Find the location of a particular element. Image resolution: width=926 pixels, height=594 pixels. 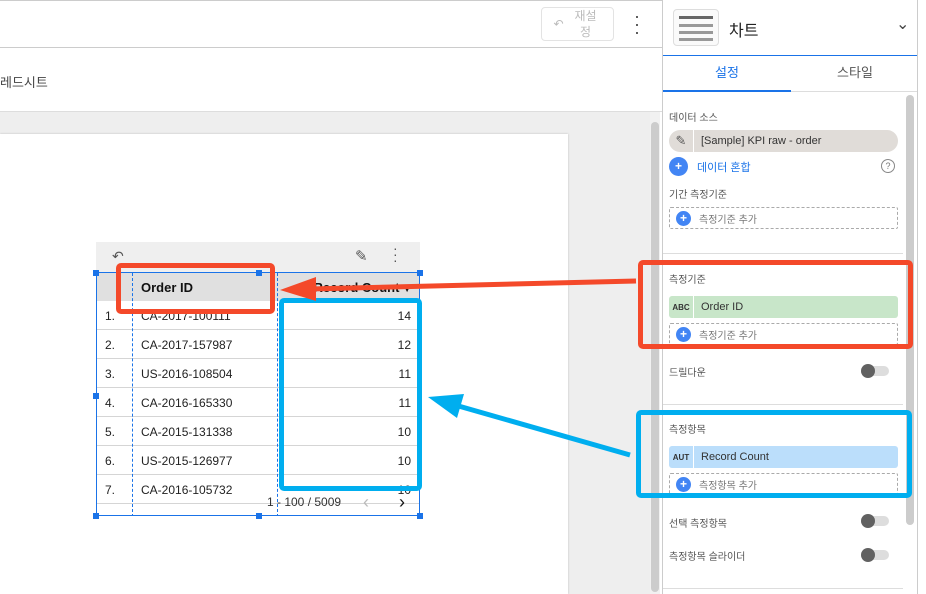

blue-arrow is located at coordinates (529, 426).